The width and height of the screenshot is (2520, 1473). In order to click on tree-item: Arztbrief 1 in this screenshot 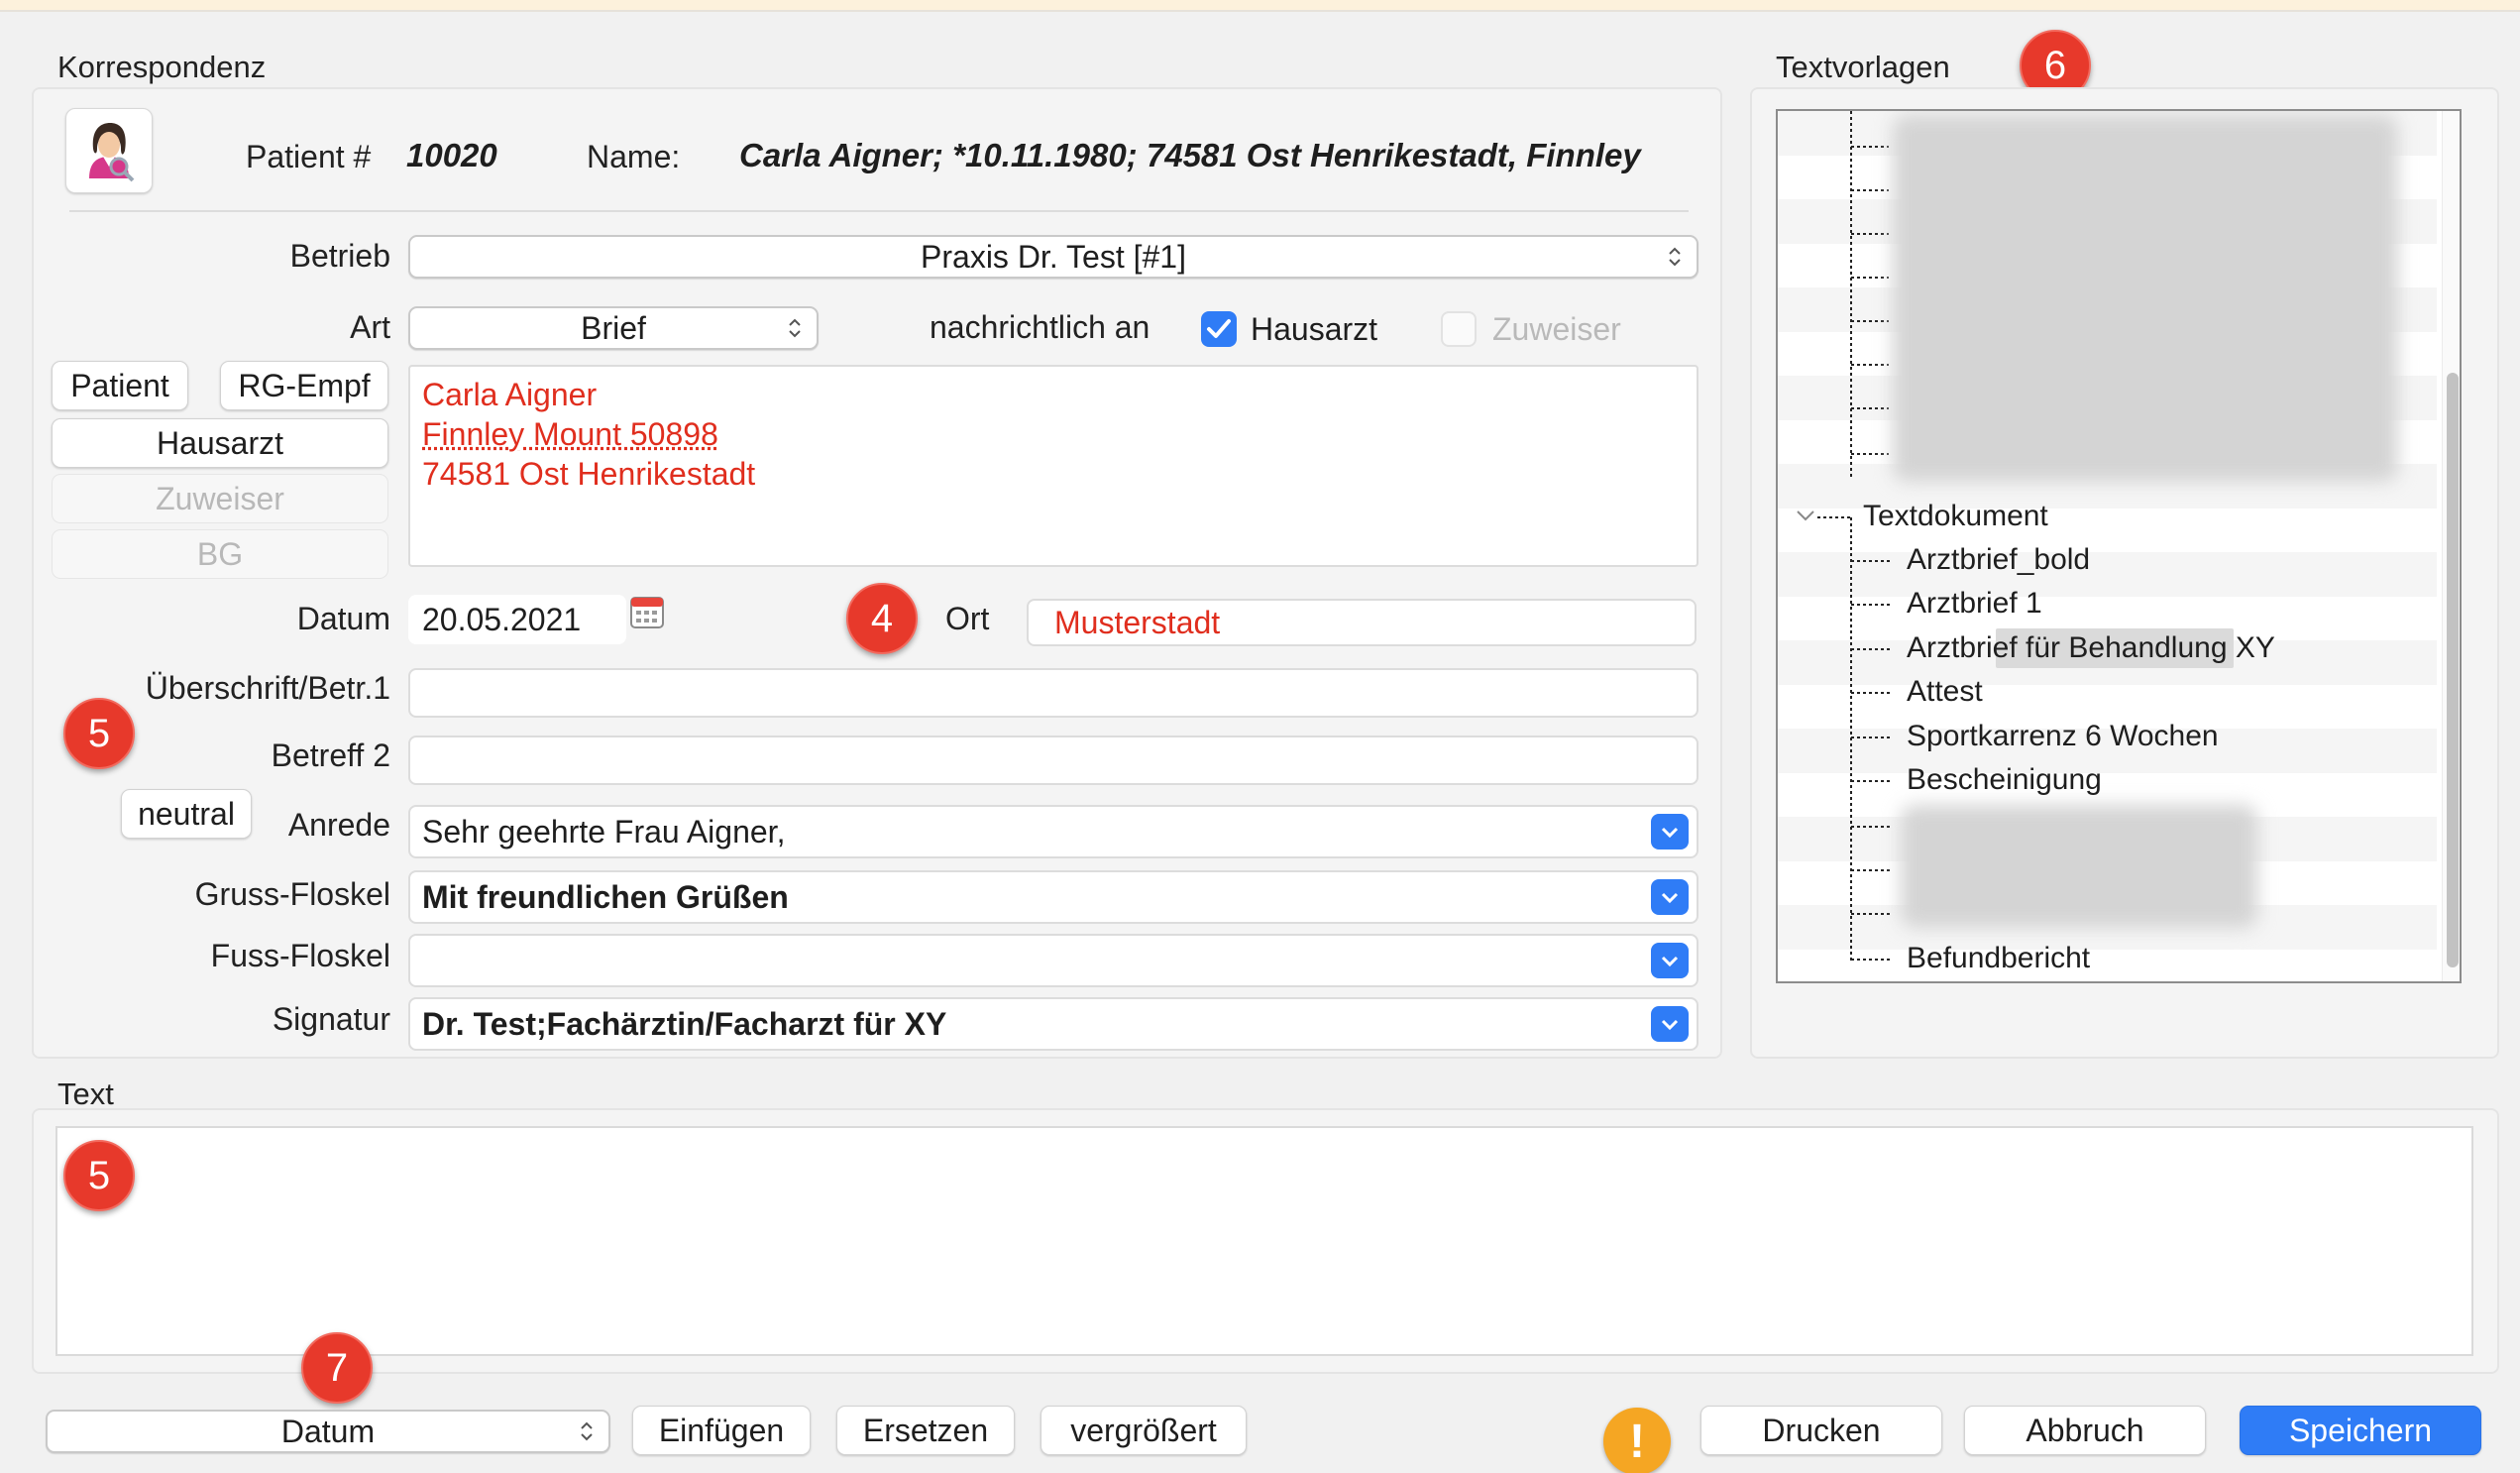, I will do `click(1974, 604)`.